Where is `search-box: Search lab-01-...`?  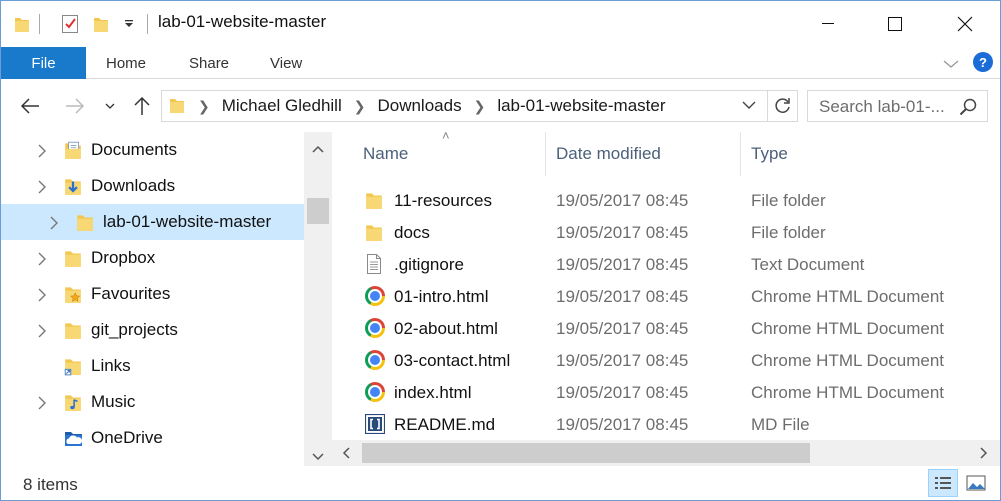 search-box: Search lab-01-... is located at coordinates (897, 106).